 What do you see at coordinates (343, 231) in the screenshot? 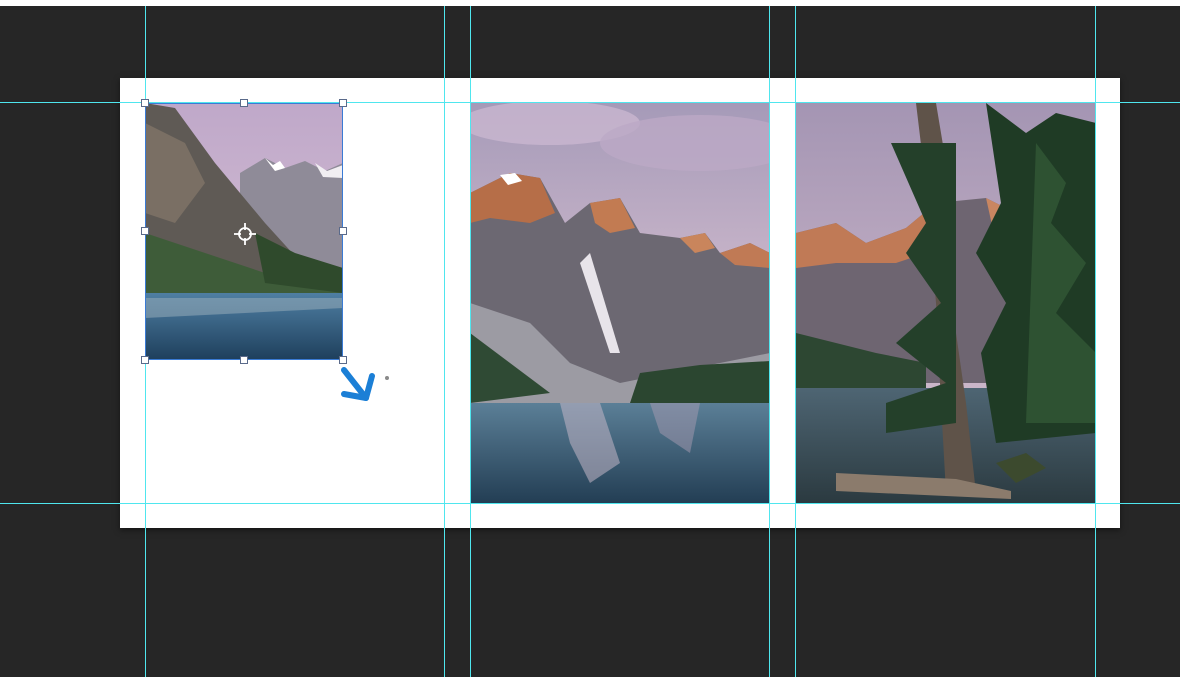
I see `resize-handle-middle-right` at bounding box center [343, 231].